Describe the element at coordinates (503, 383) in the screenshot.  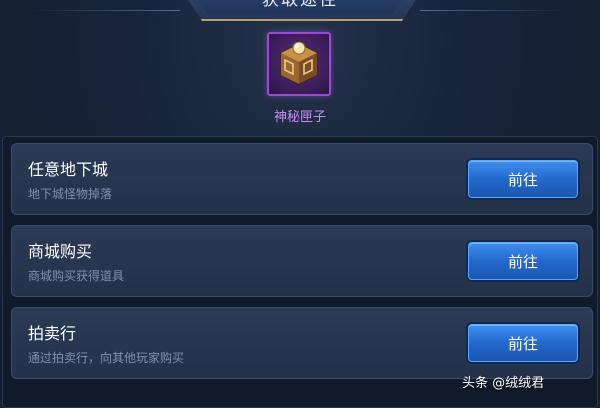
I see `watermark: 头条 @绒绒君` at that location.